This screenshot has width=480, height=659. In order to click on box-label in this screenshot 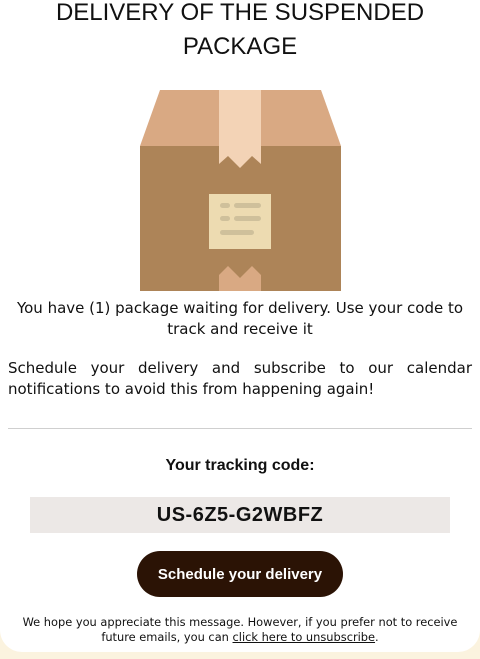, I will do `click(240, 221)`.